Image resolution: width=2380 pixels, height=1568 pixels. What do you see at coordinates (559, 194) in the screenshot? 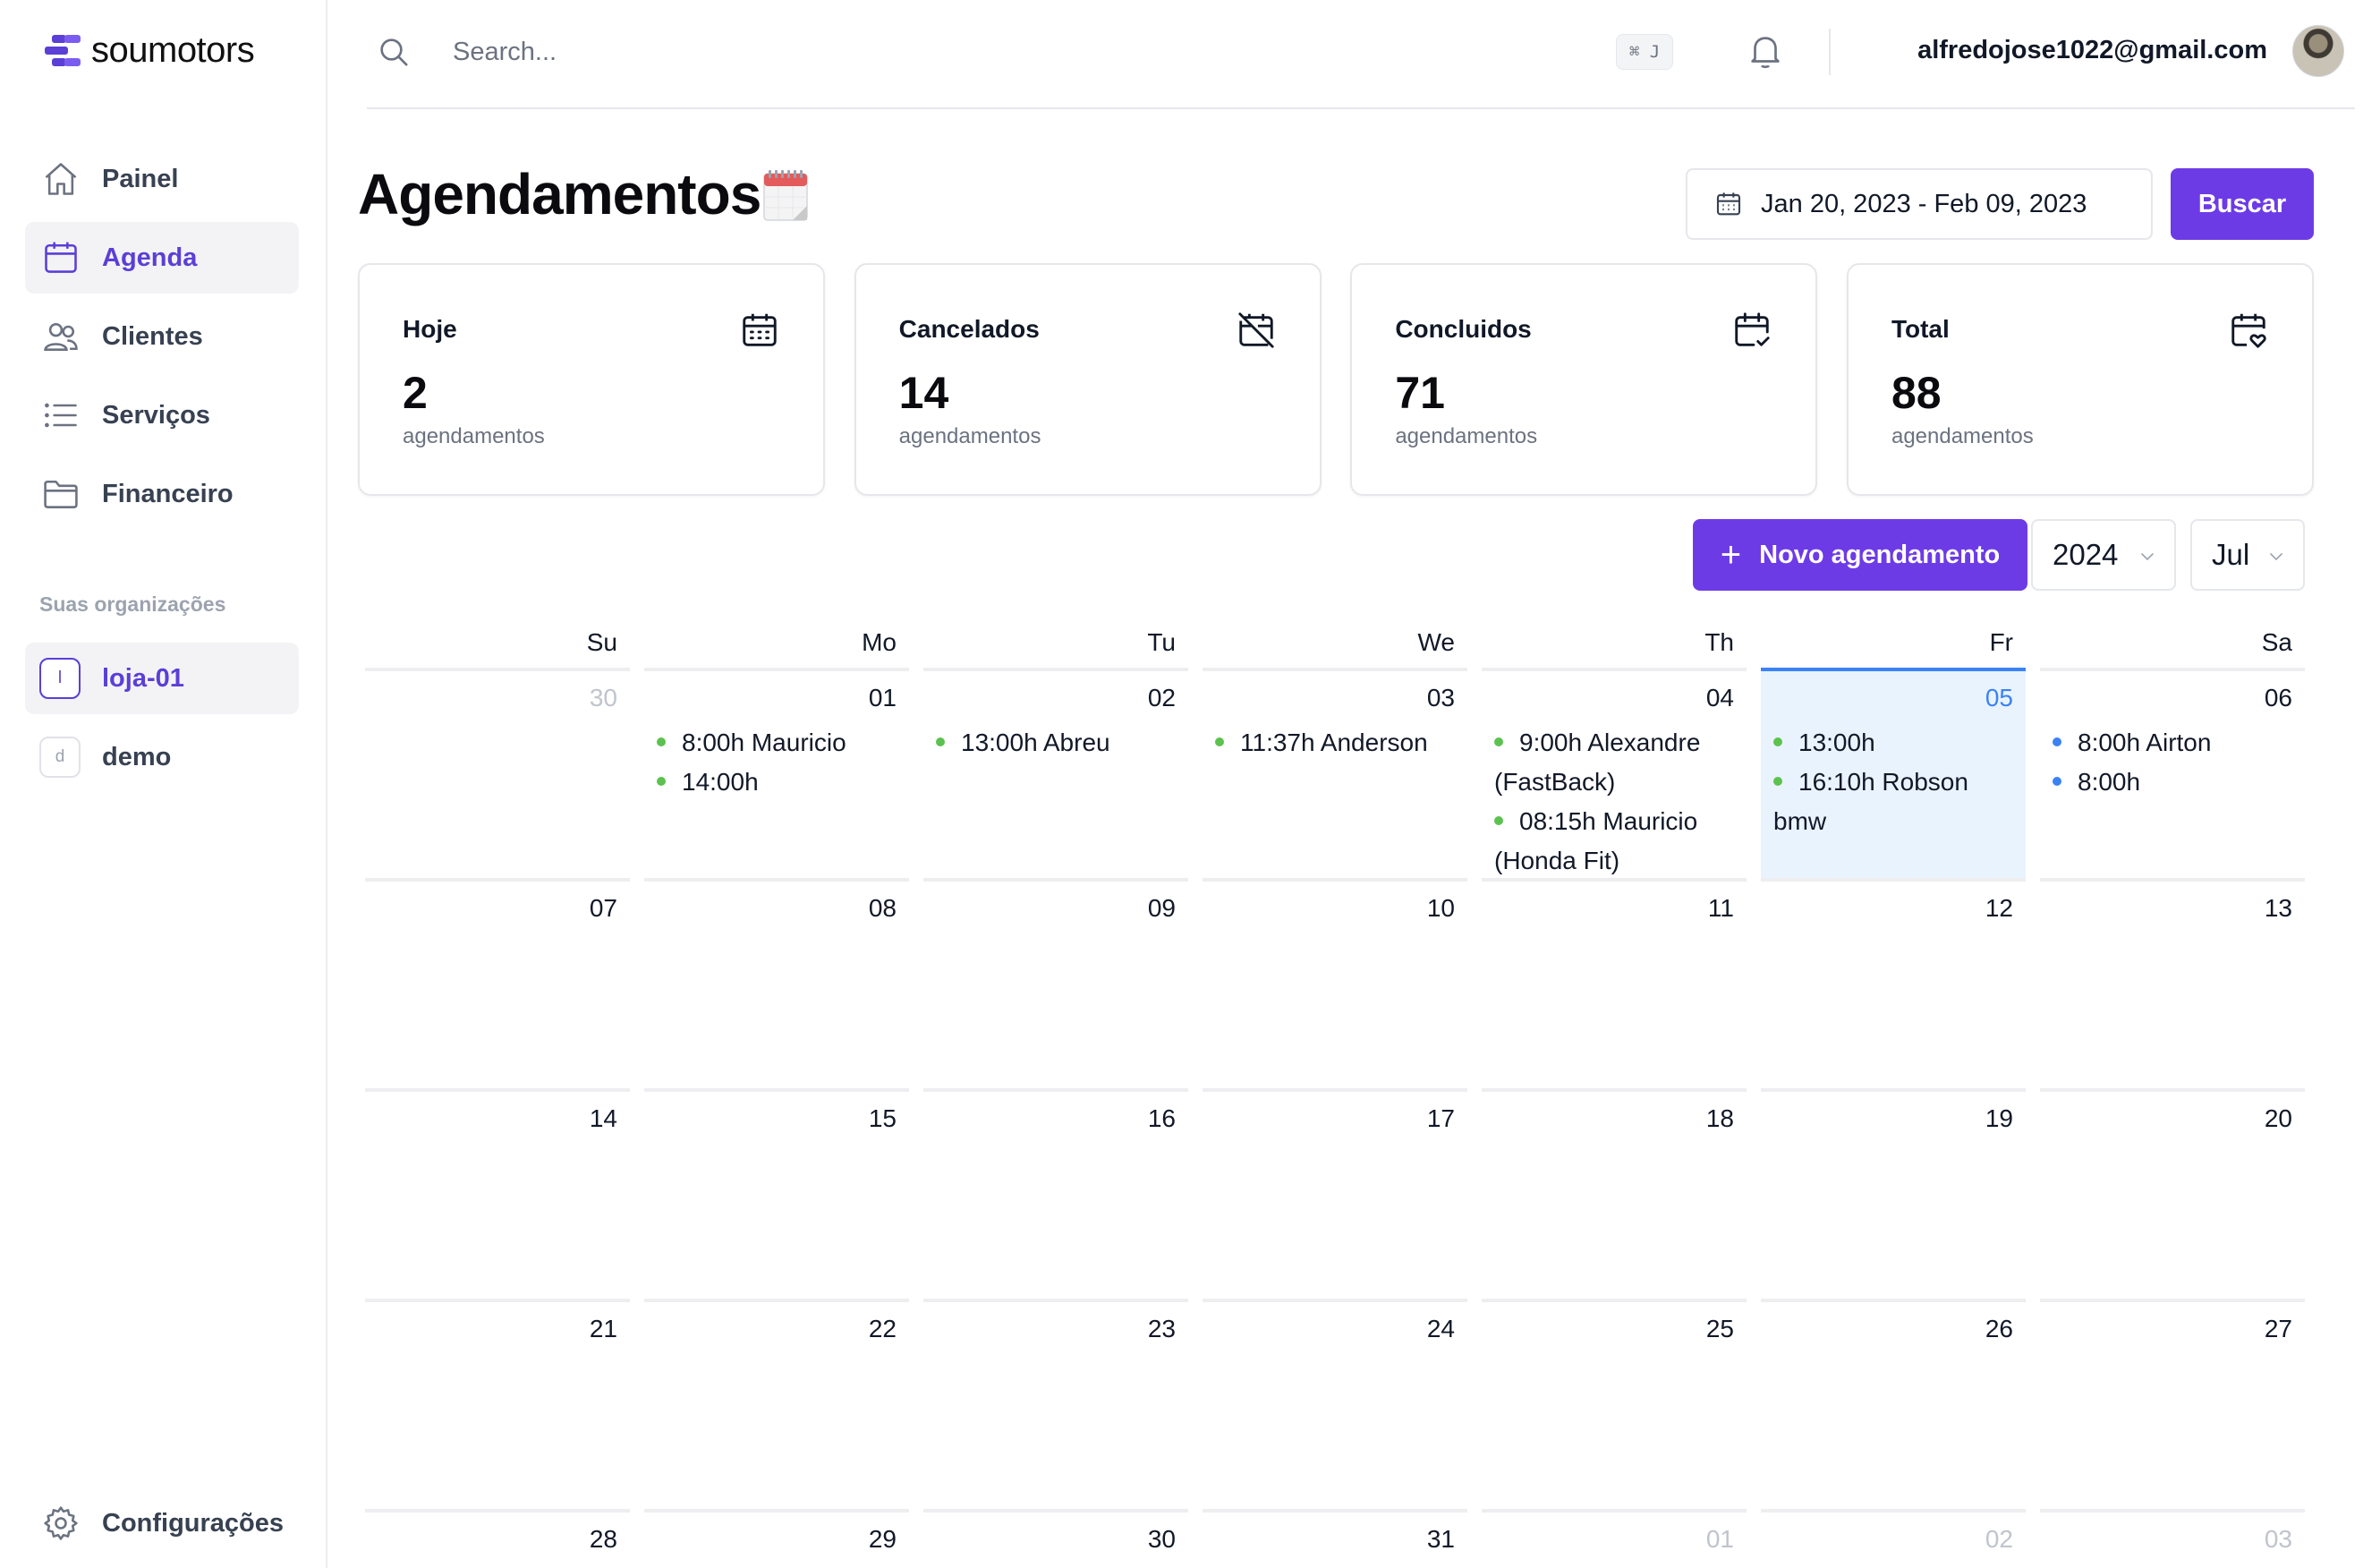
I see `page-title: Agendamentos` at bounding box center [559, 194].